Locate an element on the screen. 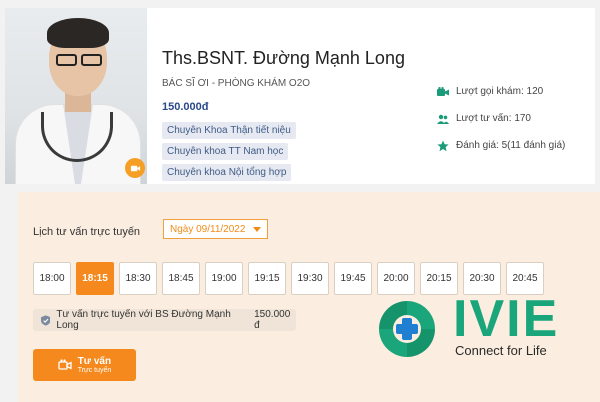  stat-video-calls: Lượt gọi khám: 120 is located at coordinates (501, 91).